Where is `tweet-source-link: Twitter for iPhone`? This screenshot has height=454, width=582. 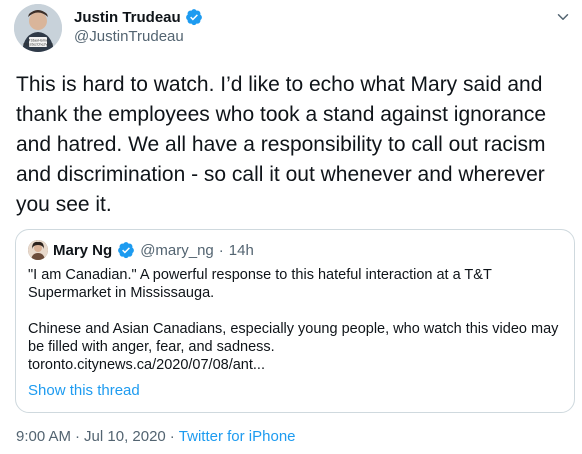 tweet-source-link: Twitter for iPhone is located at coordinates (237, 436).